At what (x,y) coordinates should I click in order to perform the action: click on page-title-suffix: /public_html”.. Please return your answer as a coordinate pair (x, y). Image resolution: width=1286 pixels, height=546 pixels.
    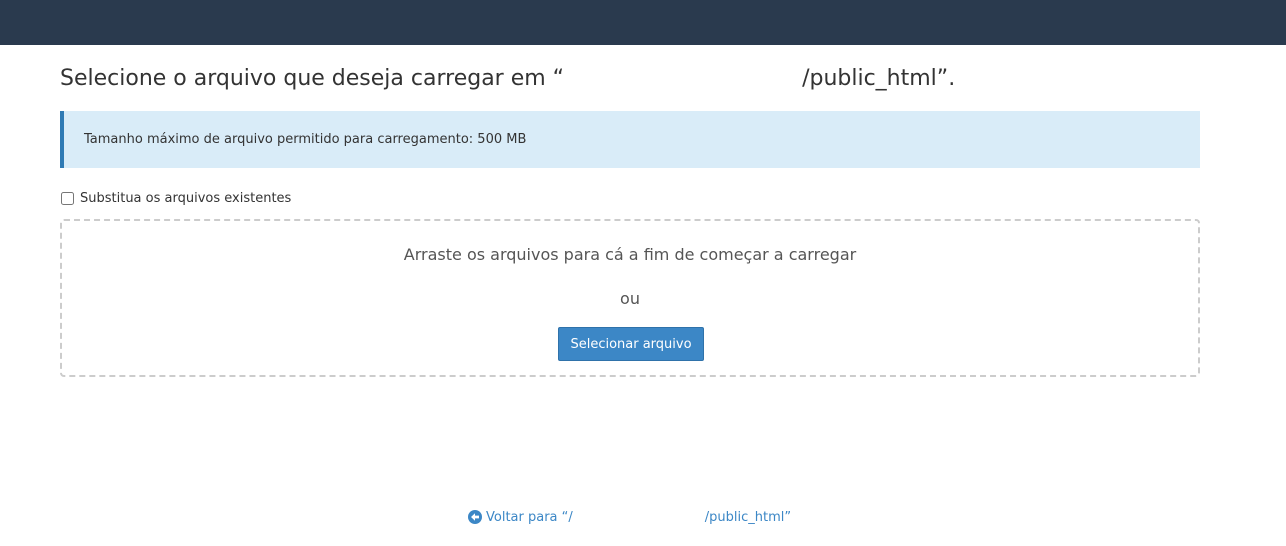
    Looking at the image, I should click on (879, 78).